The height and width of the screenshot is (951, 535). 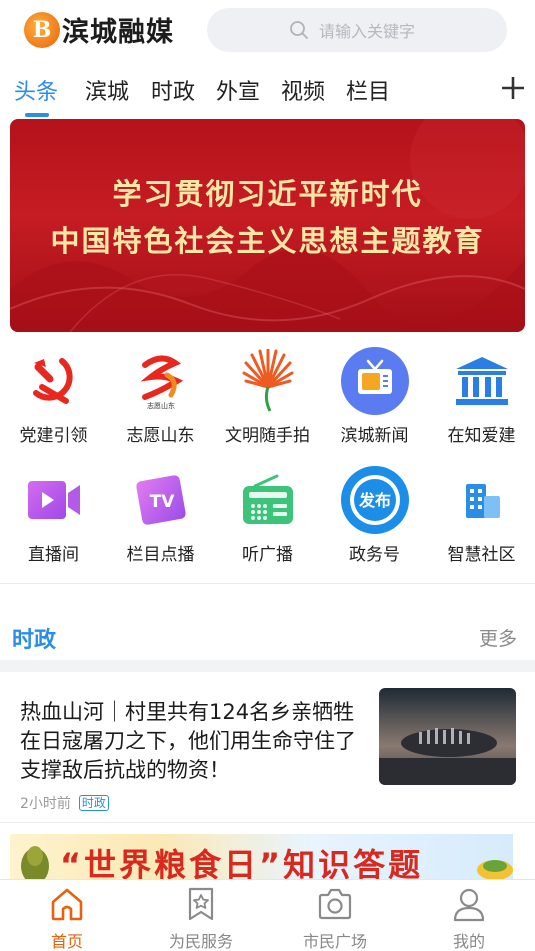 I want to click on banner-line-1: 学习贯彻习近平新时代, so click(x=267, y=194).